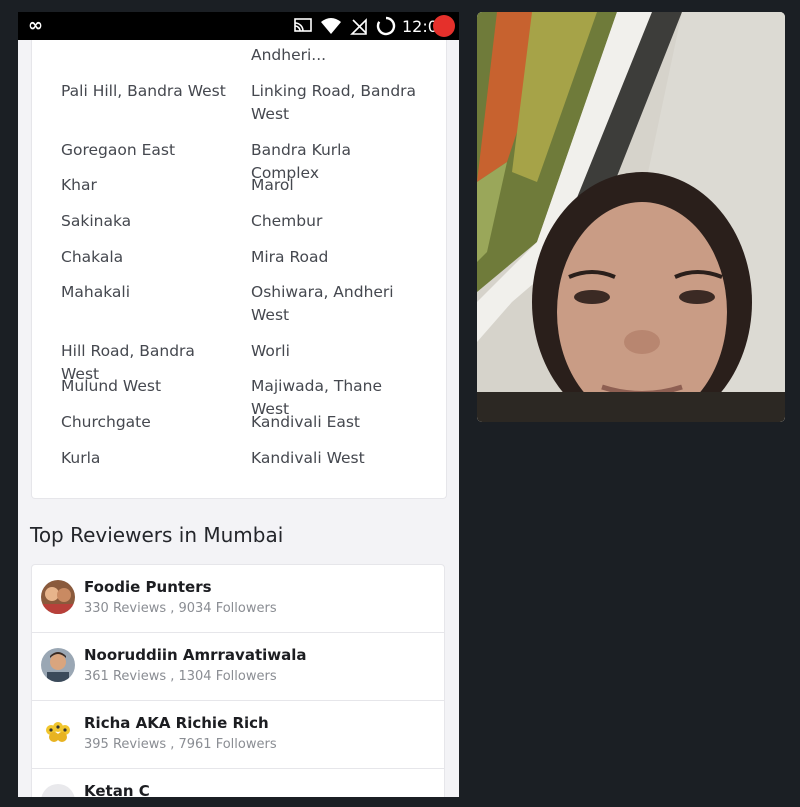 This screenshot has height=807, width=800. I want to click on locality-link: Sakinaka, so click(147, 221).